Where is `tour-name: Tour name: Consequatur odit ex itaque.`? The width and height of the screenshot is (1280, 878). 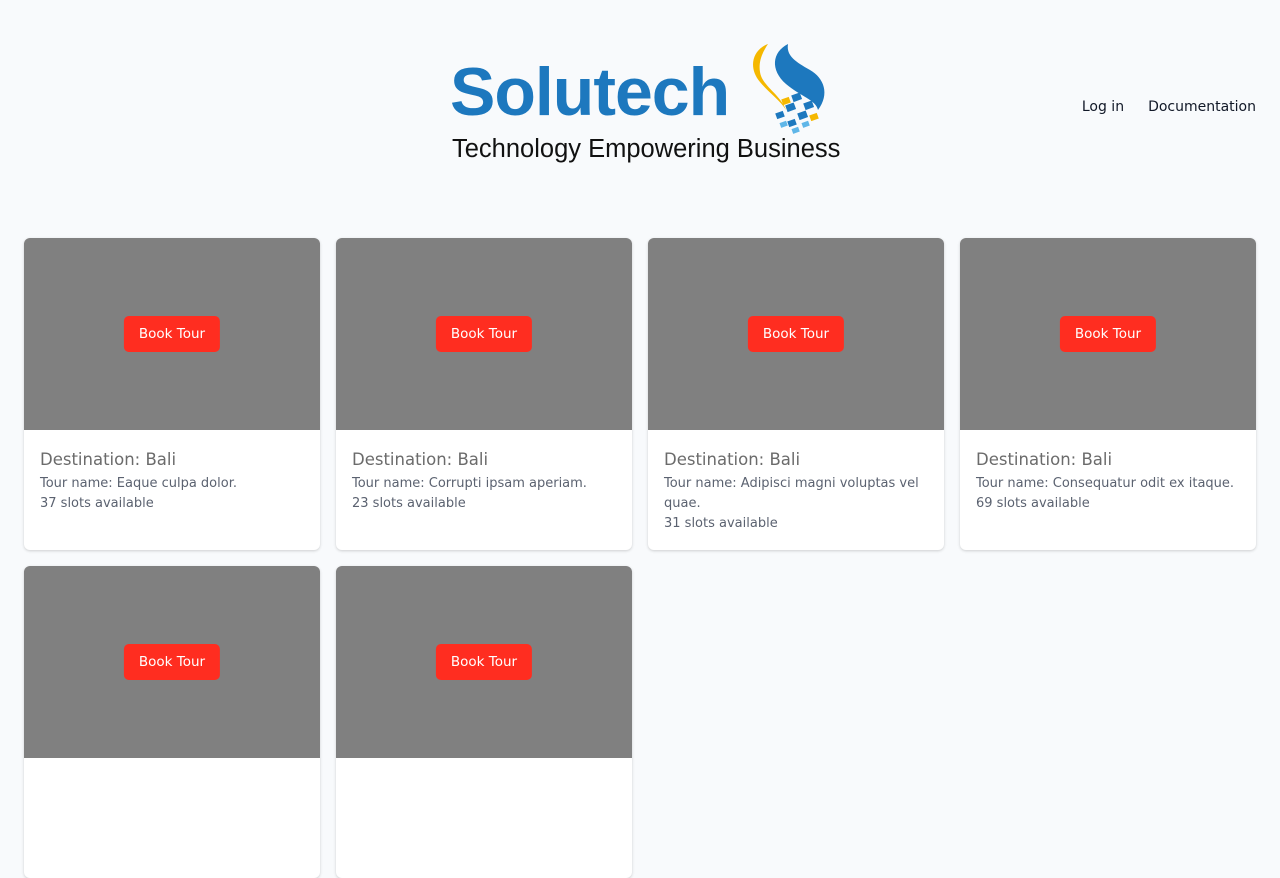
tour-name: Tour name: Consequatur odit ex itaque. is located at coordinates (1105, 483).